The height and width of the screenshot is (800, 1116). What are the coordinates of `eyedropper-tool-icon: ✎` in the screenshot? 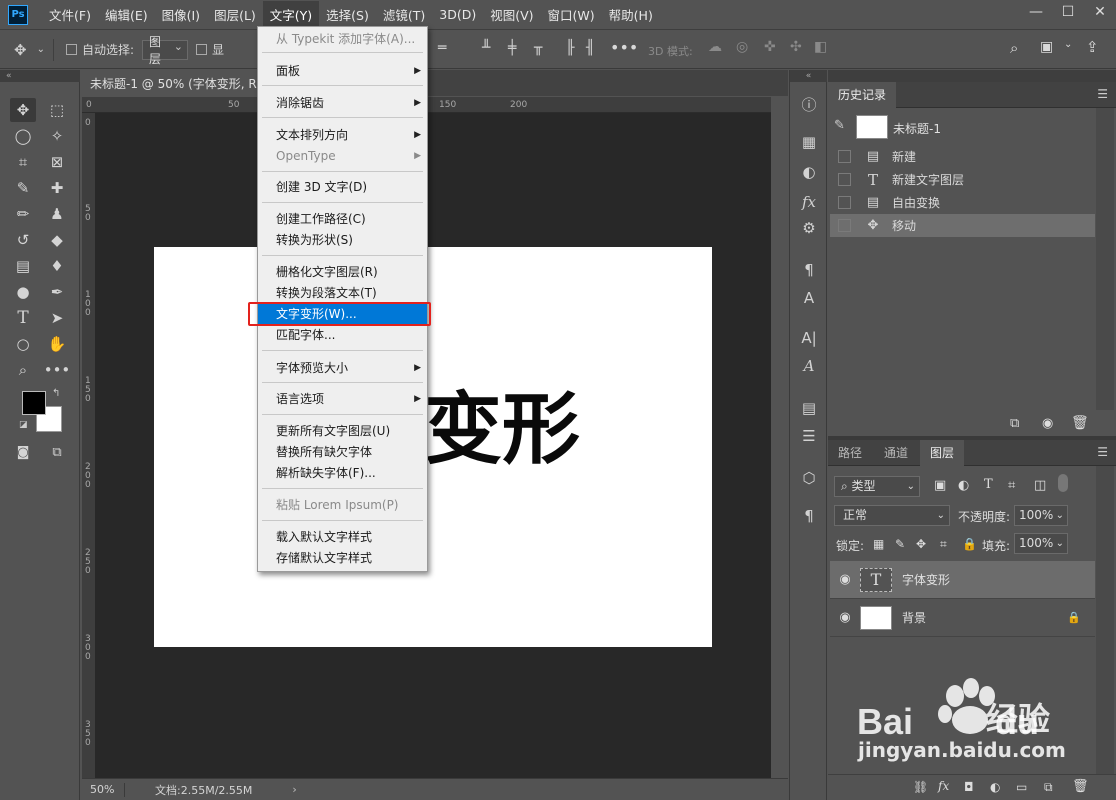 It's located at (23, 188).